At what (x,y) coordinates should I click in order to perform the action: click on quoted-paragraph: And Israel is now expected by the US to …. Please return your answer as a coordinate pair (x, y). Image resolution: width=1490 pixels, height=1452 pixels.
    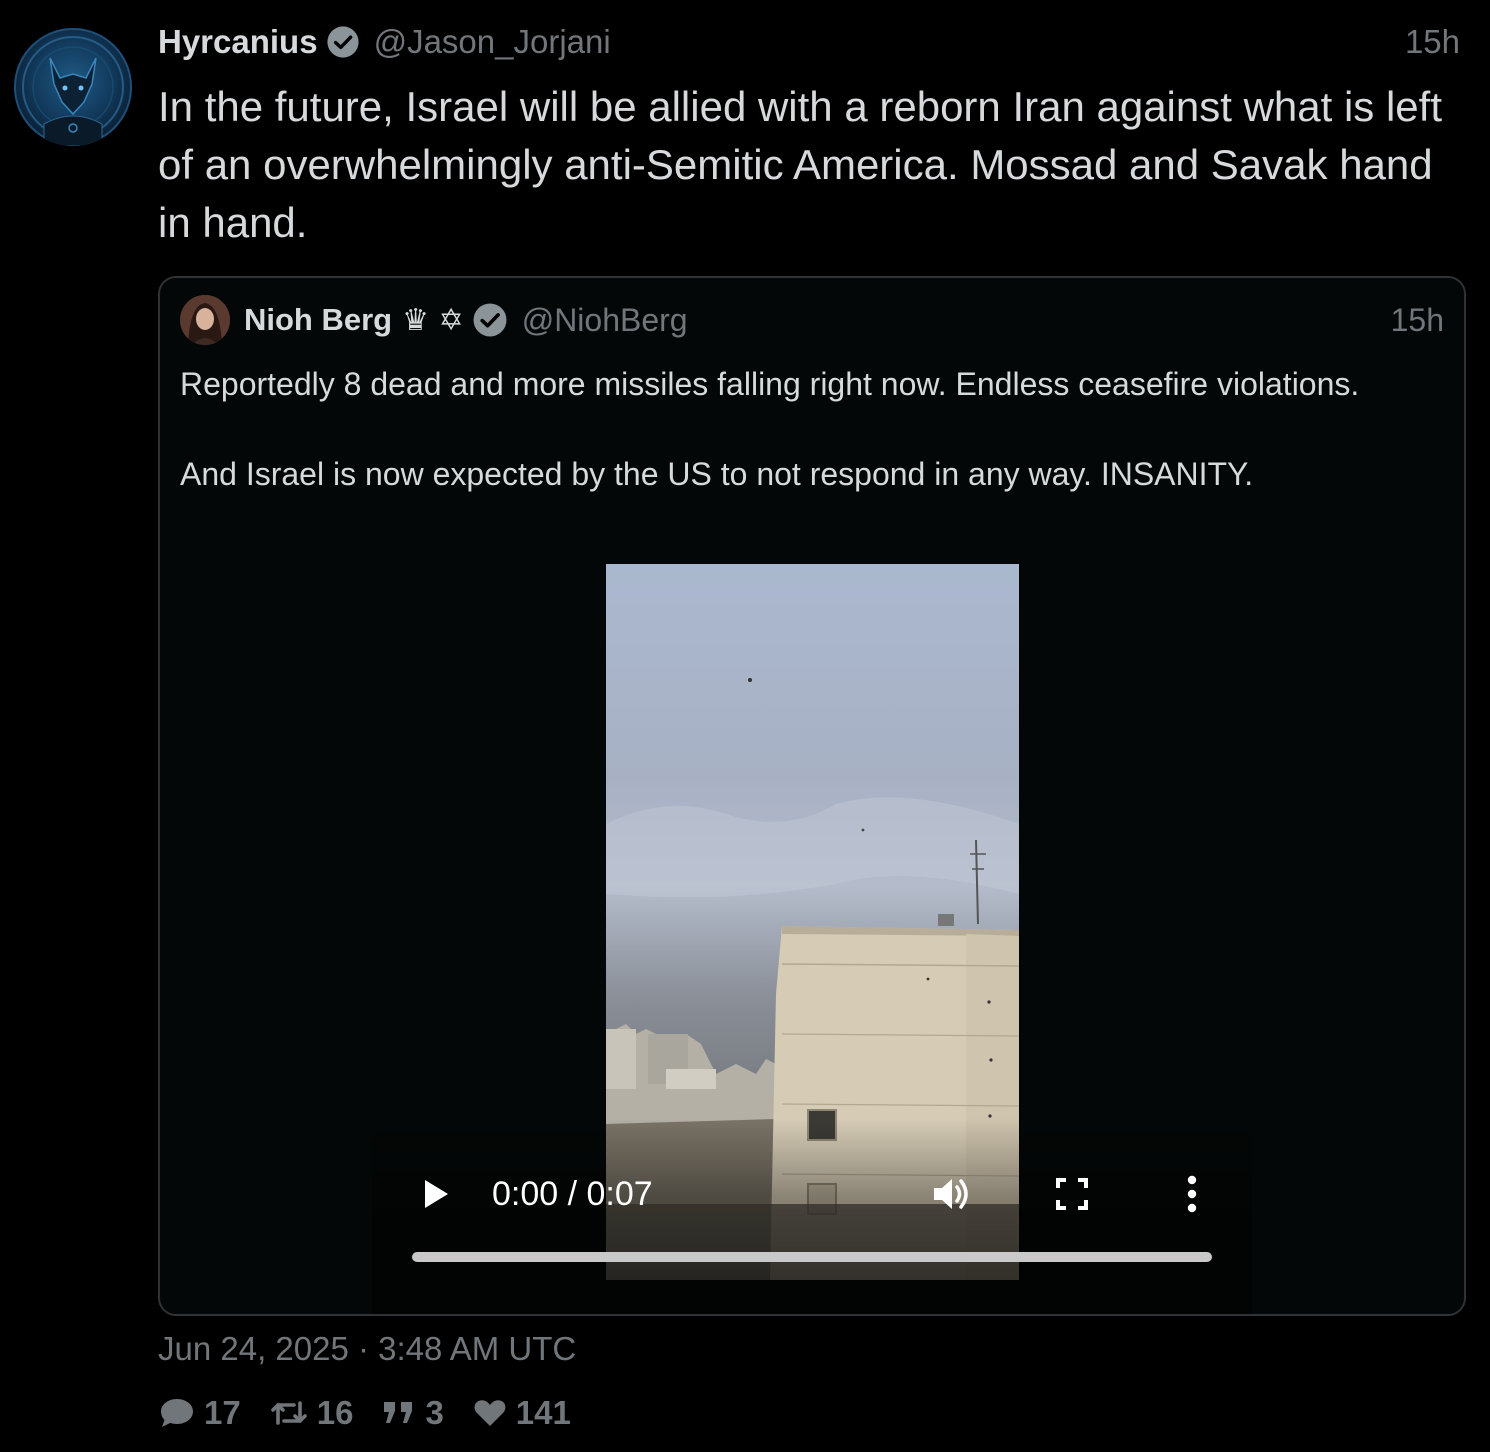
    Looking at the image, I should click on (717, 474).